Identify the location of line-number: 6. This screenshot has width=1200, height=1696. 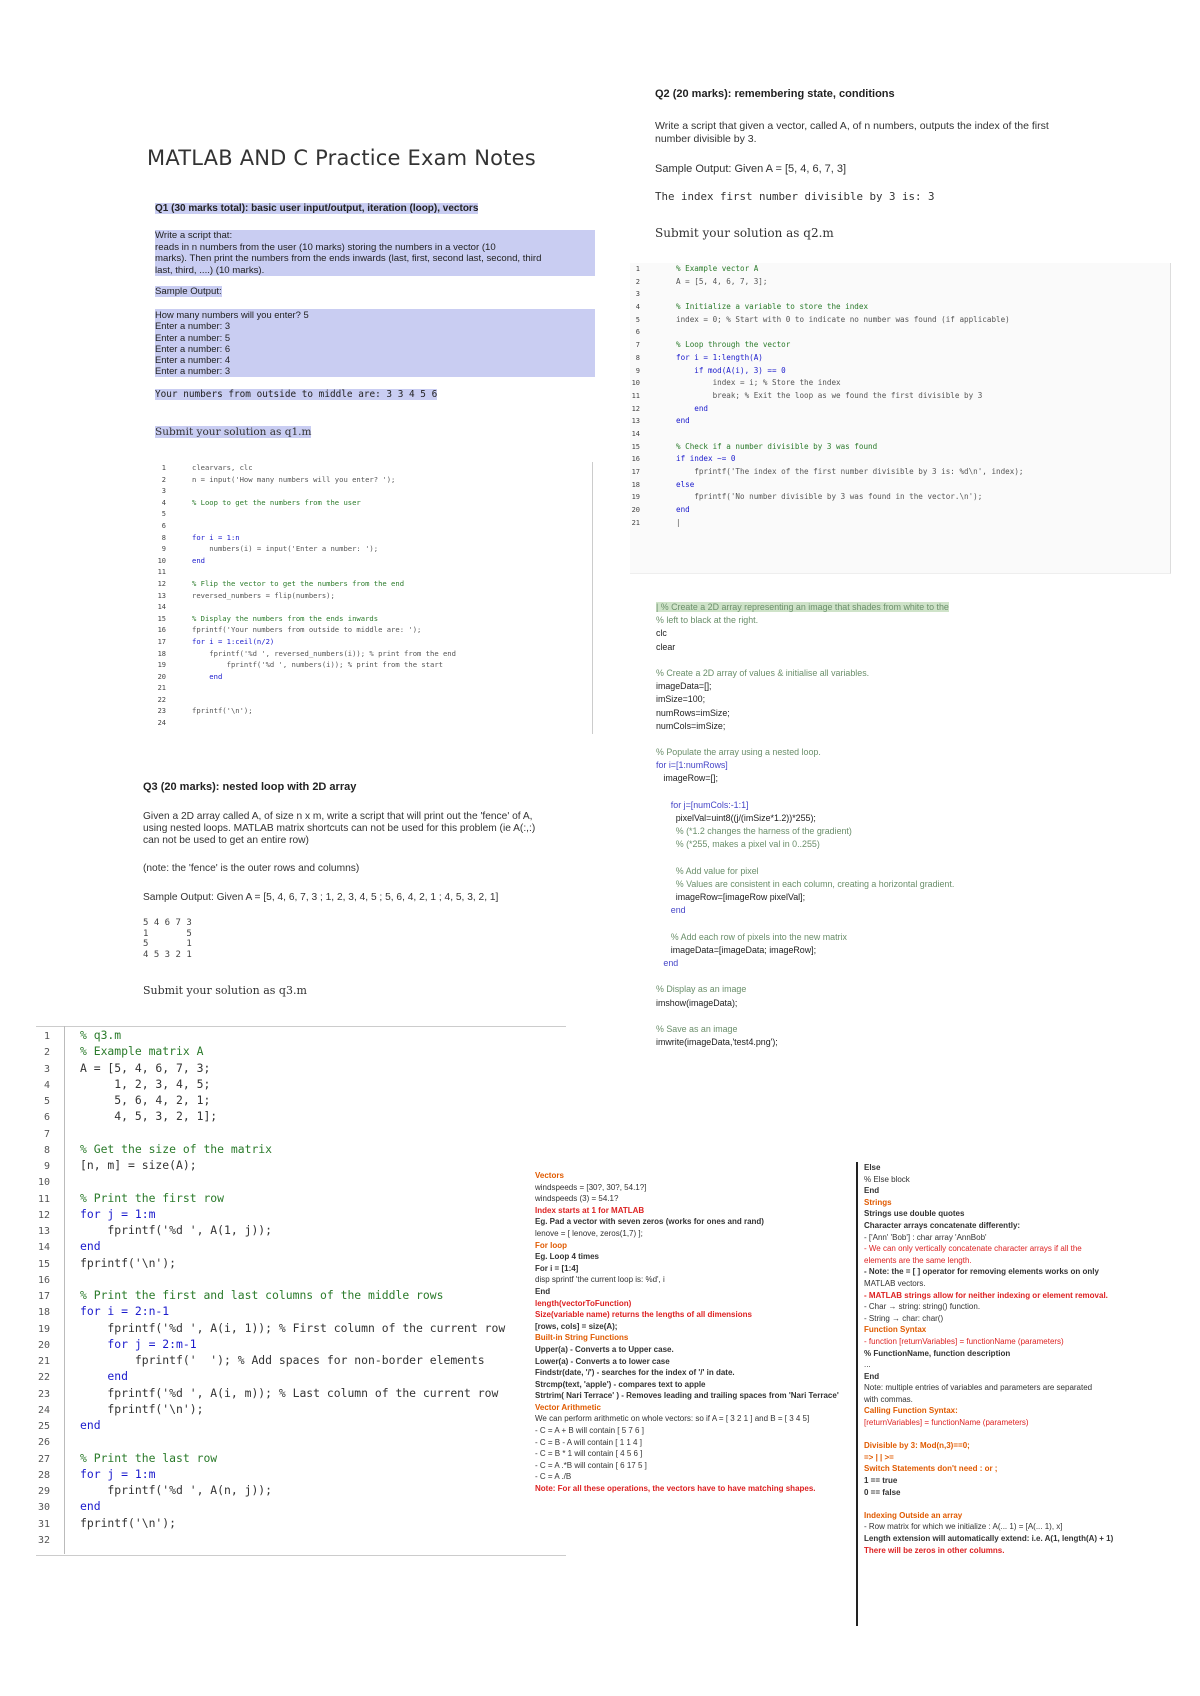
(637, 332).